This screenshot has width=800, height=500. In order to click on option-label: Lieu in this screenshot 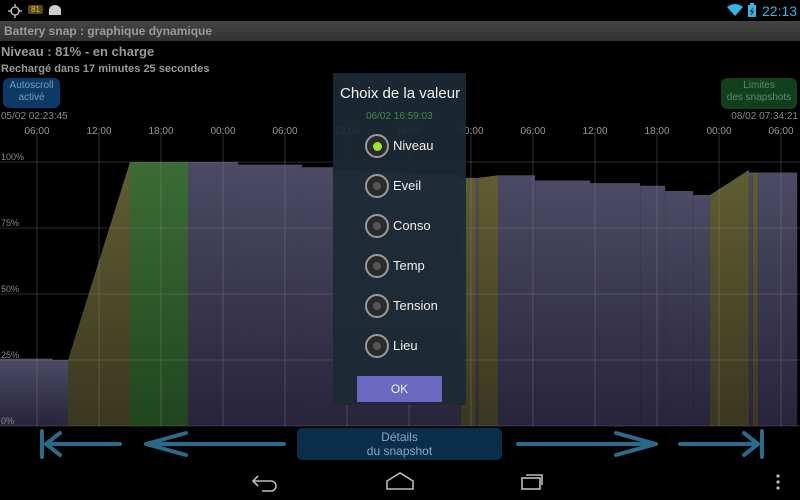, I will do `click(405, 345)`.